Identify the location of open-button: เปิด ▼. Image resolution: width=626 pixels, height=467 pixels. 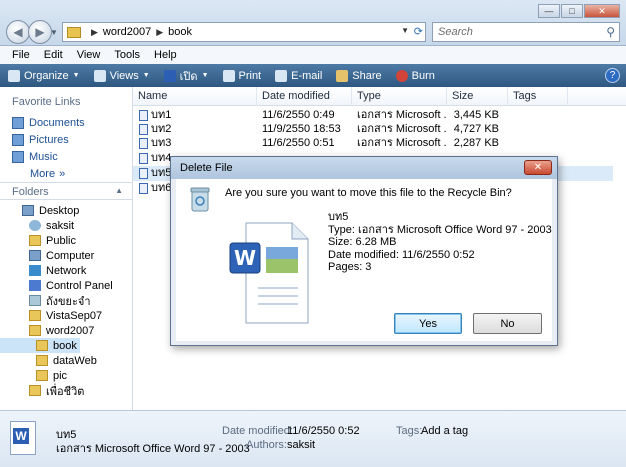
(186, 76).